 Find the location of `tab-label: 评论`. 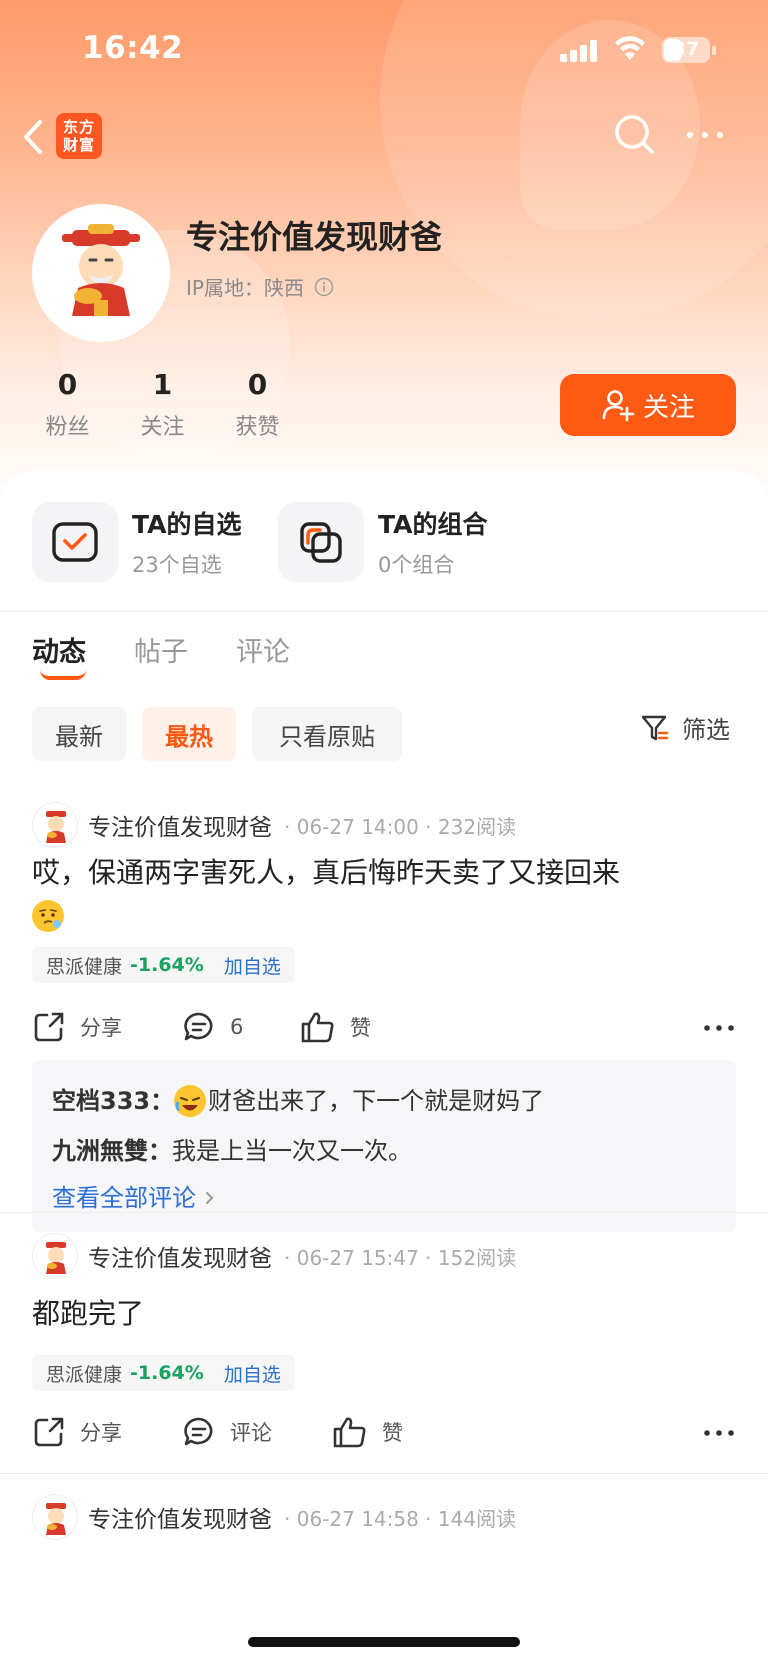

tab-label: 评论 is located at coordinates (263, 652).